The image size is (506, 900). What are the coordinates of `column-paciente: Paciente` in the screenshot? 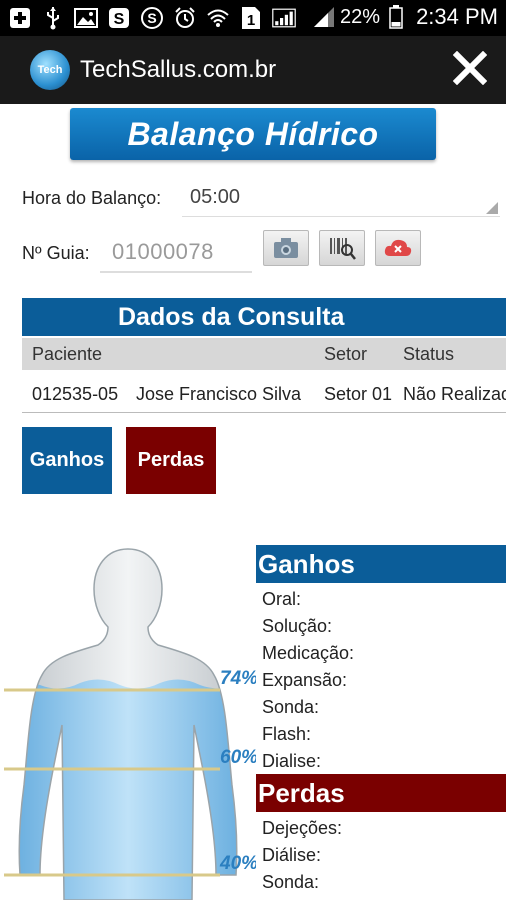 It's located at (67, 354).